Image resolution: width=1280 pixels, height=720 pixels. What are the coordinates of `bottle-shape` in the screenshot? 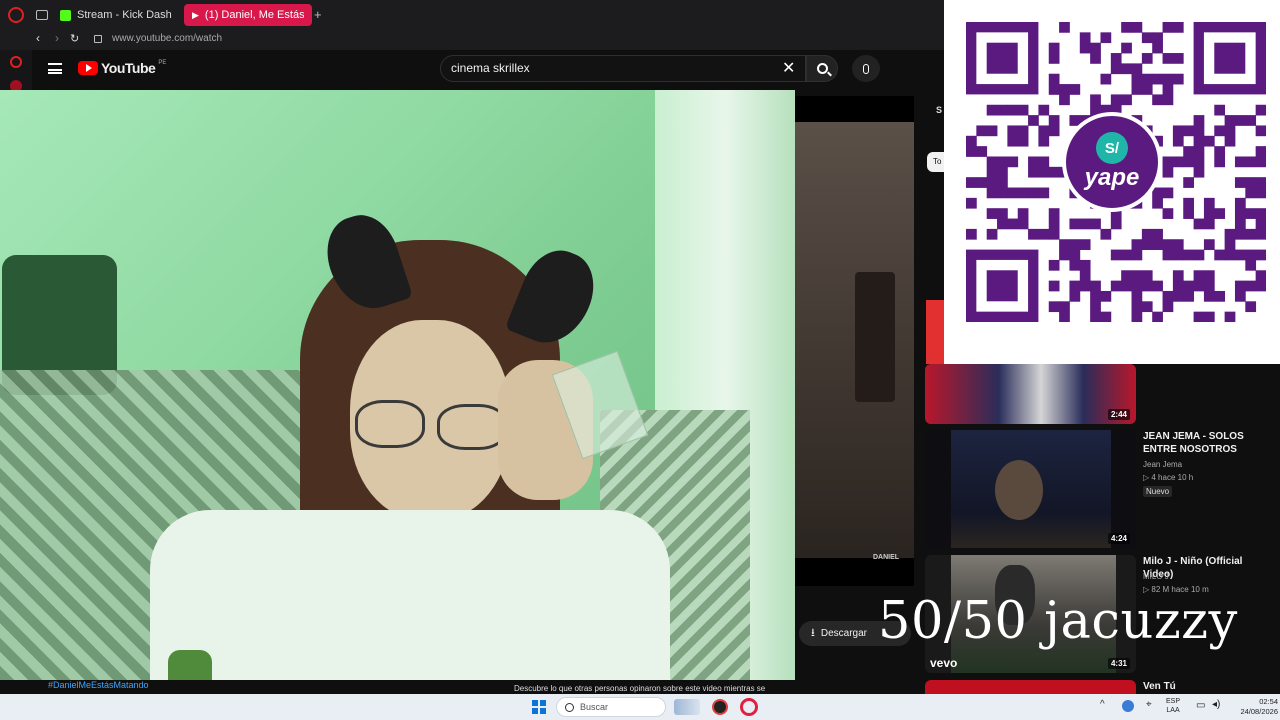 It's located at (190, 665).